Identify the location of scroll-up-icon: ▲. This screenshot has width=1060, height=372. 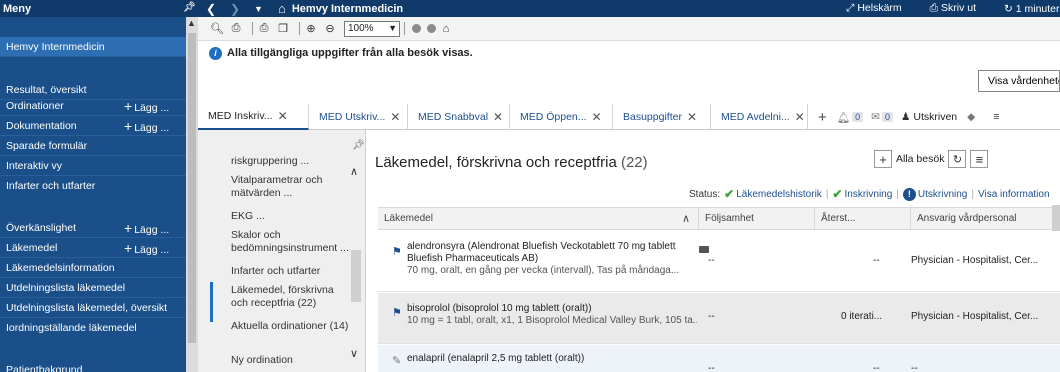
(191, 23).